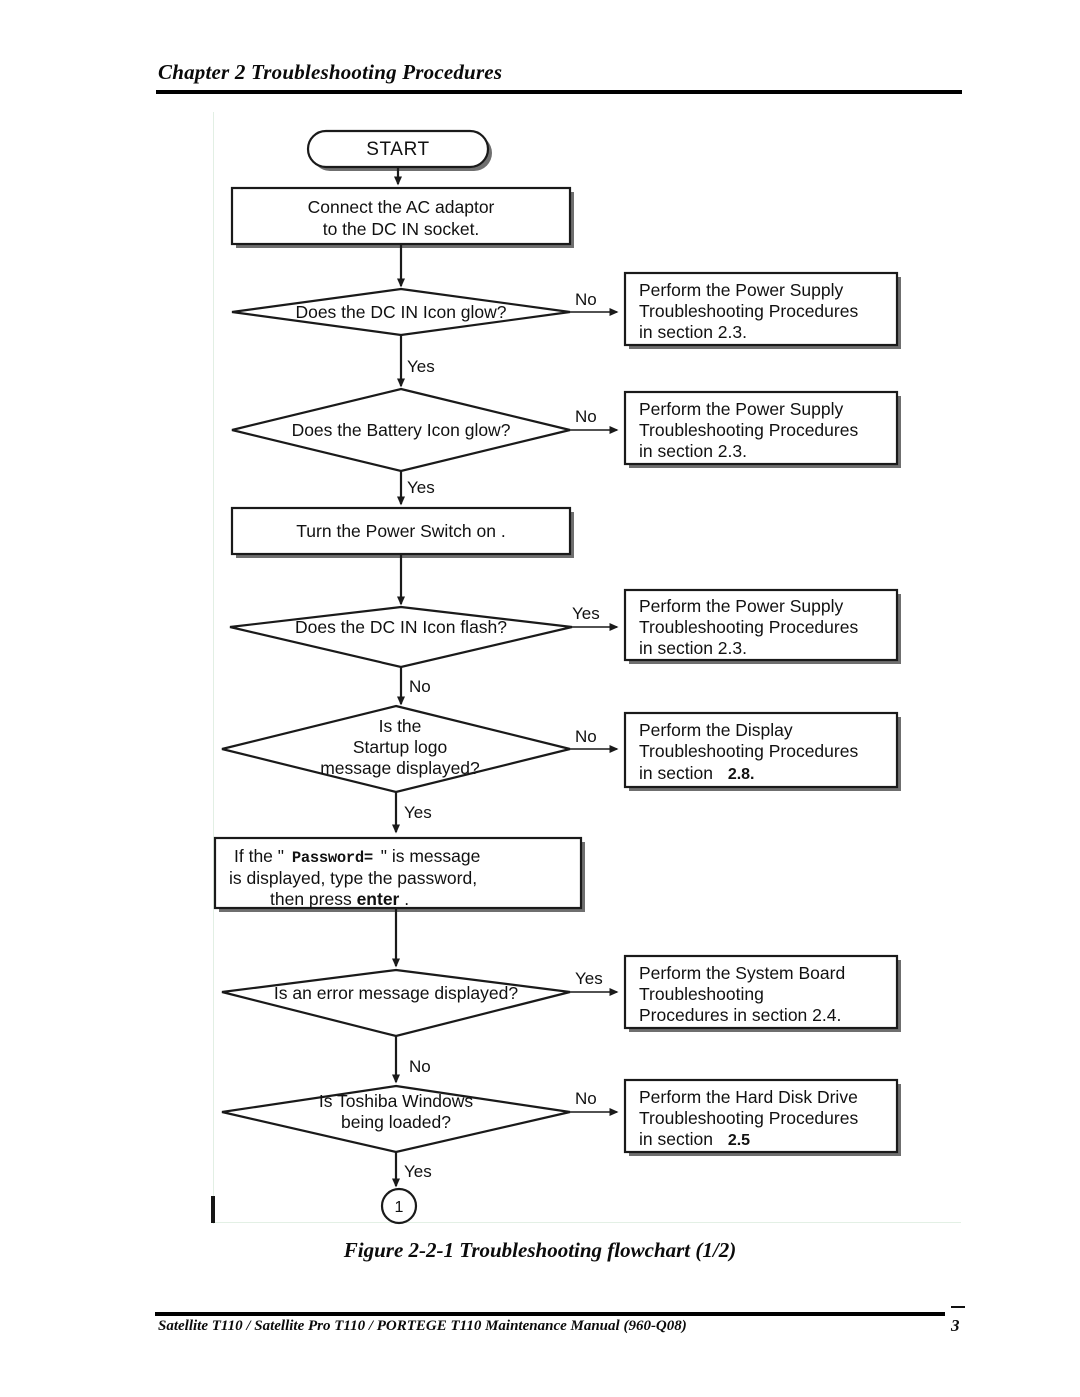 This screenshot has width=1080, height=1397. I want to click on action-power-3-line-2: Troubleshooting Procedures, so click(748, 627).